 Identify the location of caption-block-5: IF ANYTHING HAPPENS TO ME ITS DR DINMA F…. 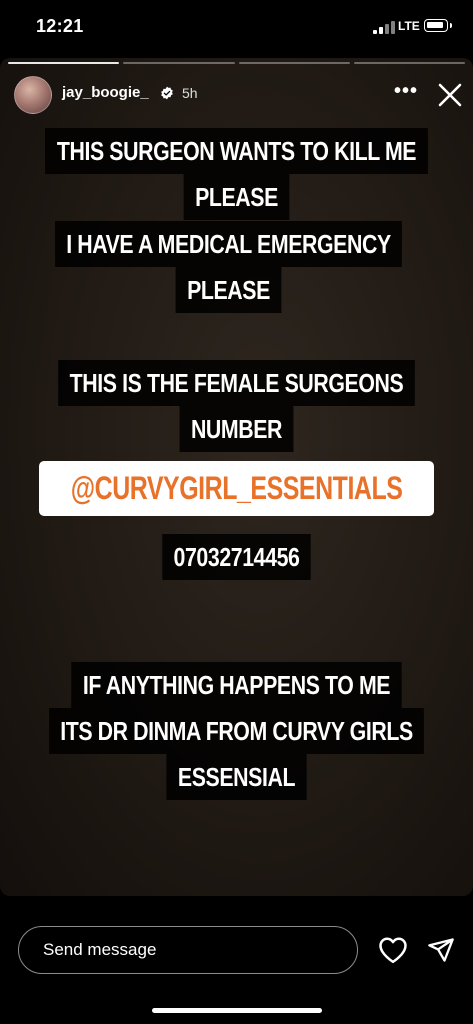
(237, 731).